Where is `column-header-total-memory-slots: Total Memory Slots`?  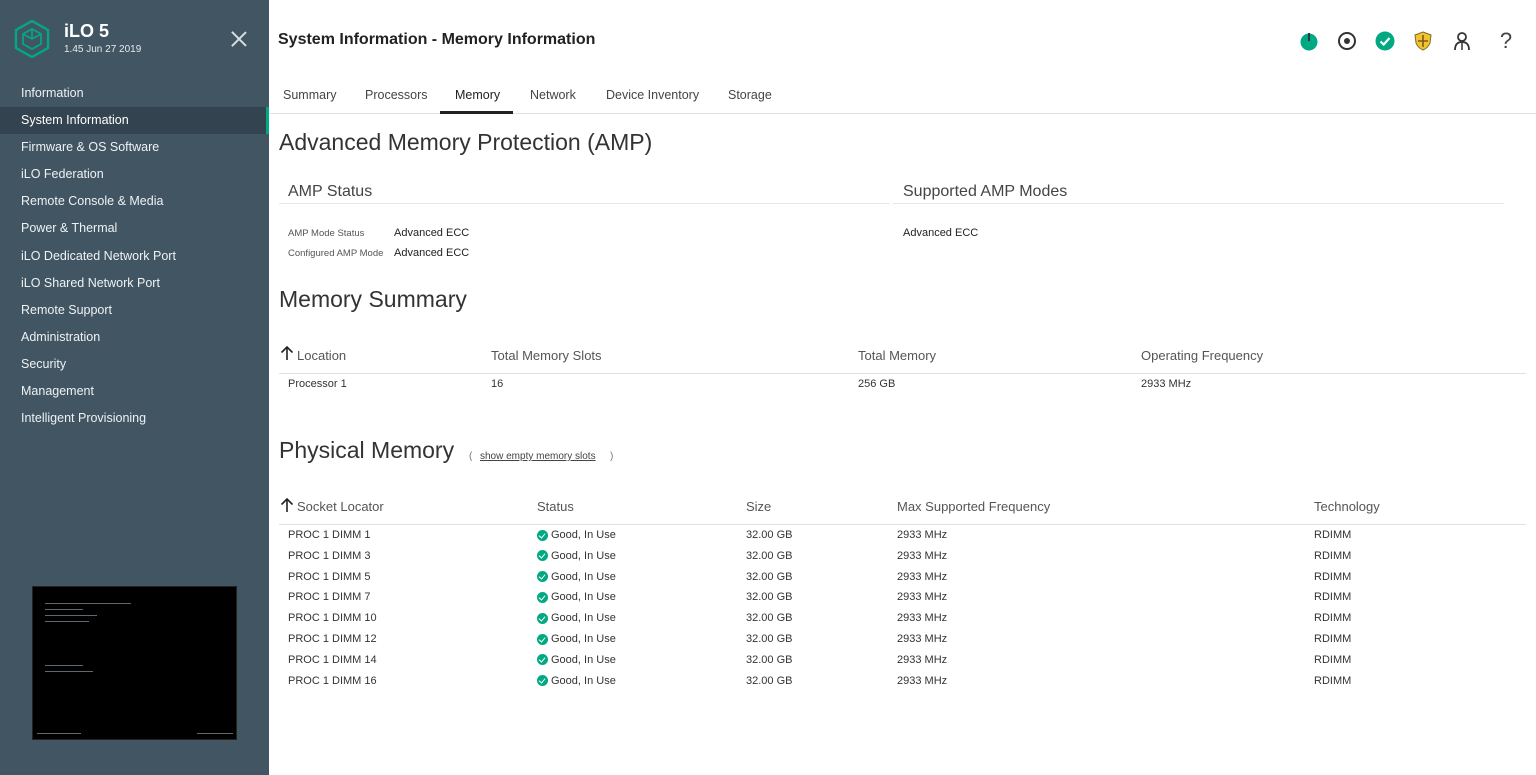 column-header-total-memory-slots: Total Memory Slots is located at coordinates (546, 355).